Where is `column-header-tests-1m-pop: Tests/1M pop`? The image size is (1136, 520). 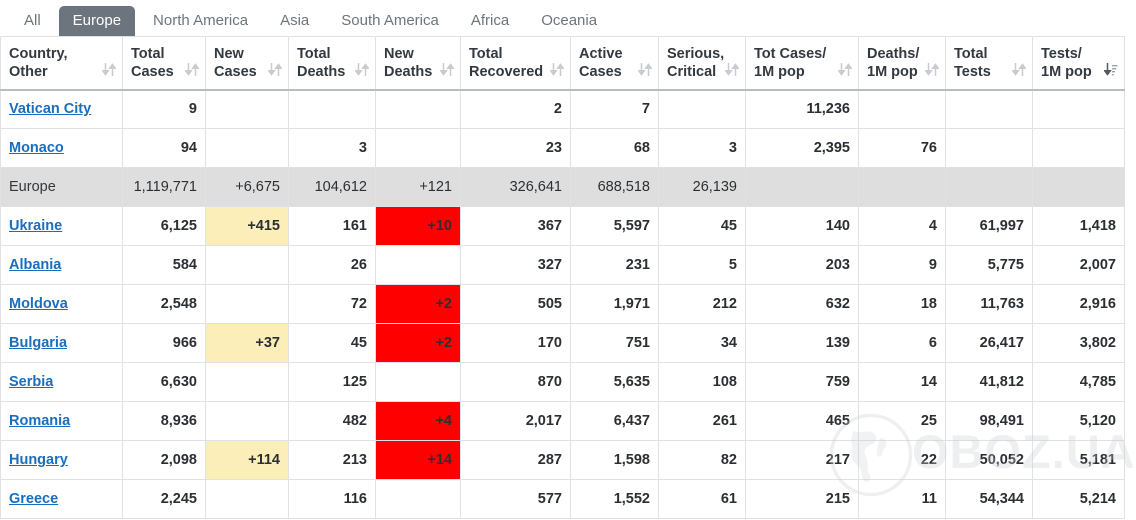 column-header-tests-1m-pop: Tests/1M pop is located at coordinates (1078, 63).